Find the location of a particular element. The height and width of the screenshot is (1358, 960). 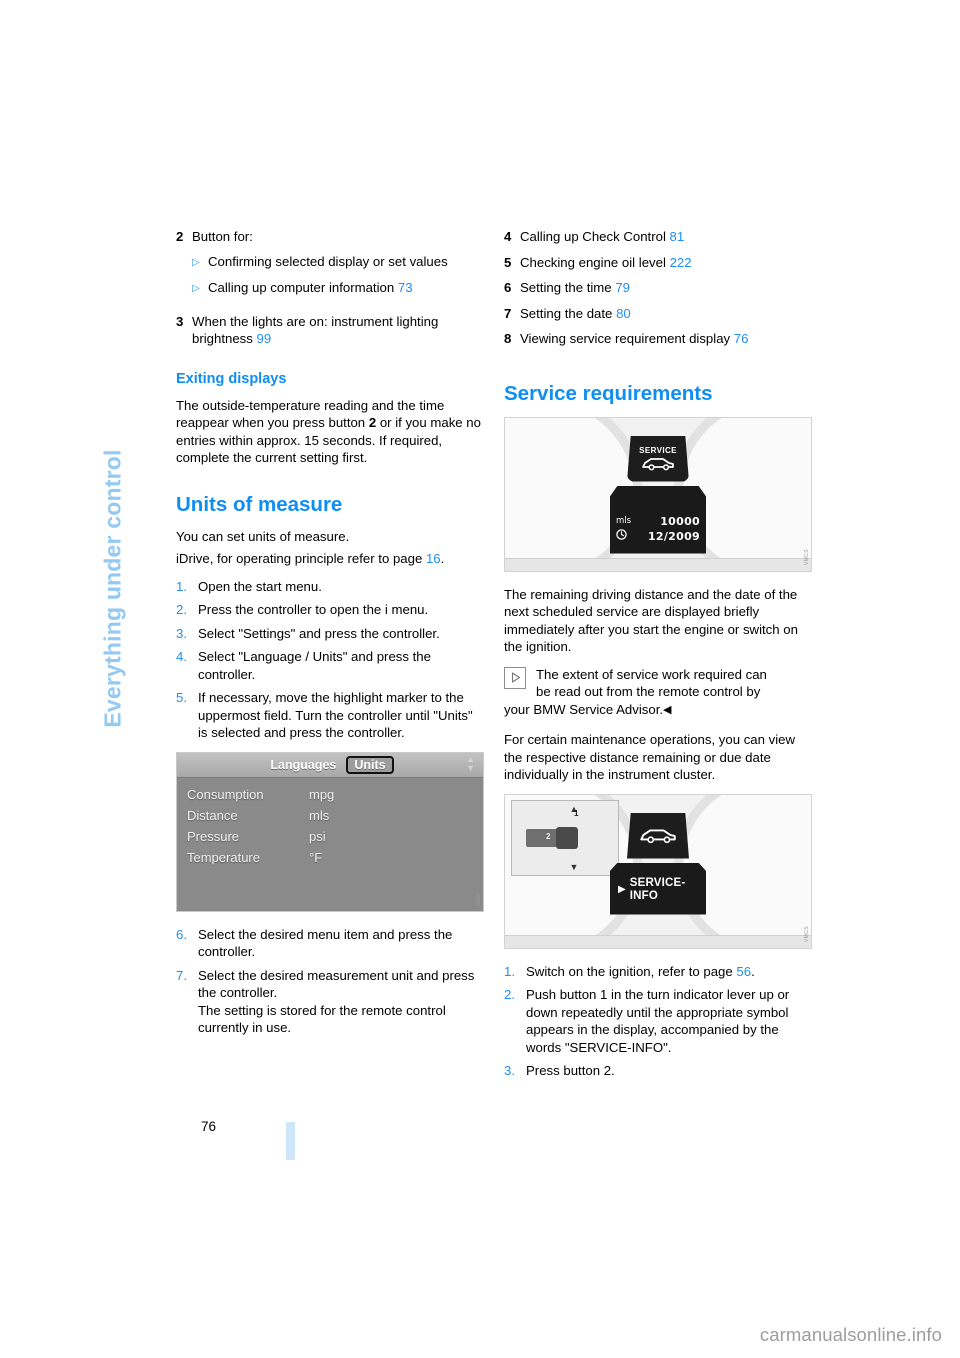

clock-icon is located at coordinates (621, 536).